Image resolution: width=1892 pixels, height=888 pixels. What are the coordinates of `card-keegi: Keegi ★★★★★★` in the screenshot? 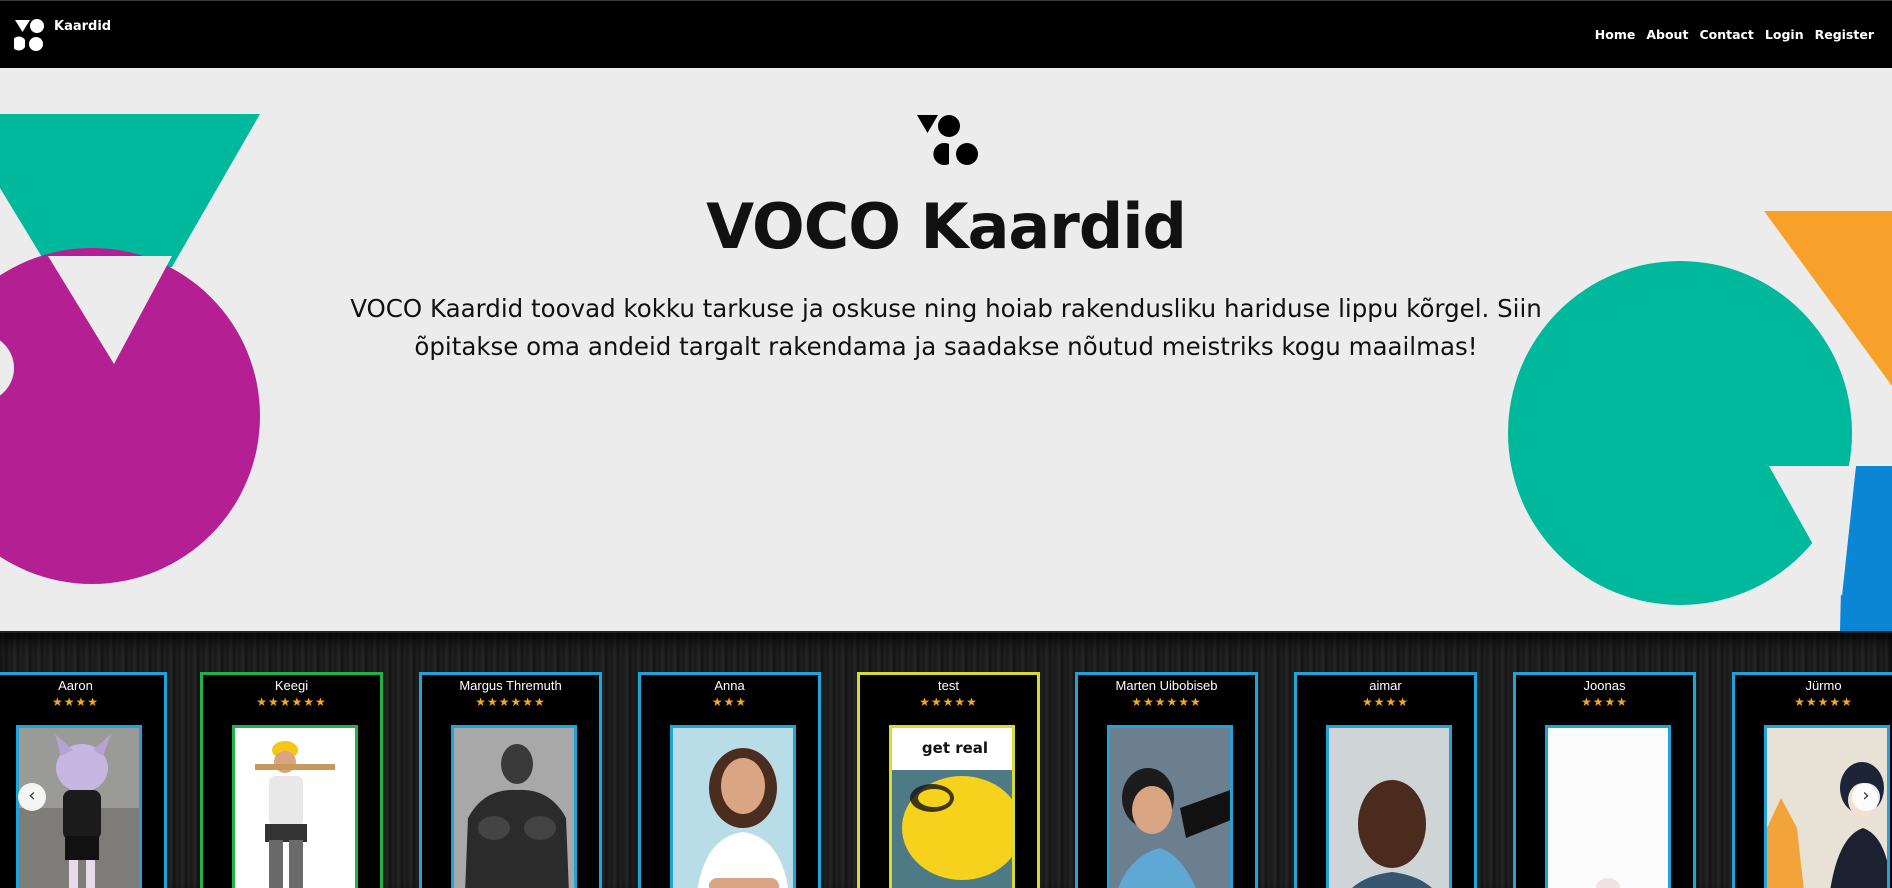 It's located at (291, 780).